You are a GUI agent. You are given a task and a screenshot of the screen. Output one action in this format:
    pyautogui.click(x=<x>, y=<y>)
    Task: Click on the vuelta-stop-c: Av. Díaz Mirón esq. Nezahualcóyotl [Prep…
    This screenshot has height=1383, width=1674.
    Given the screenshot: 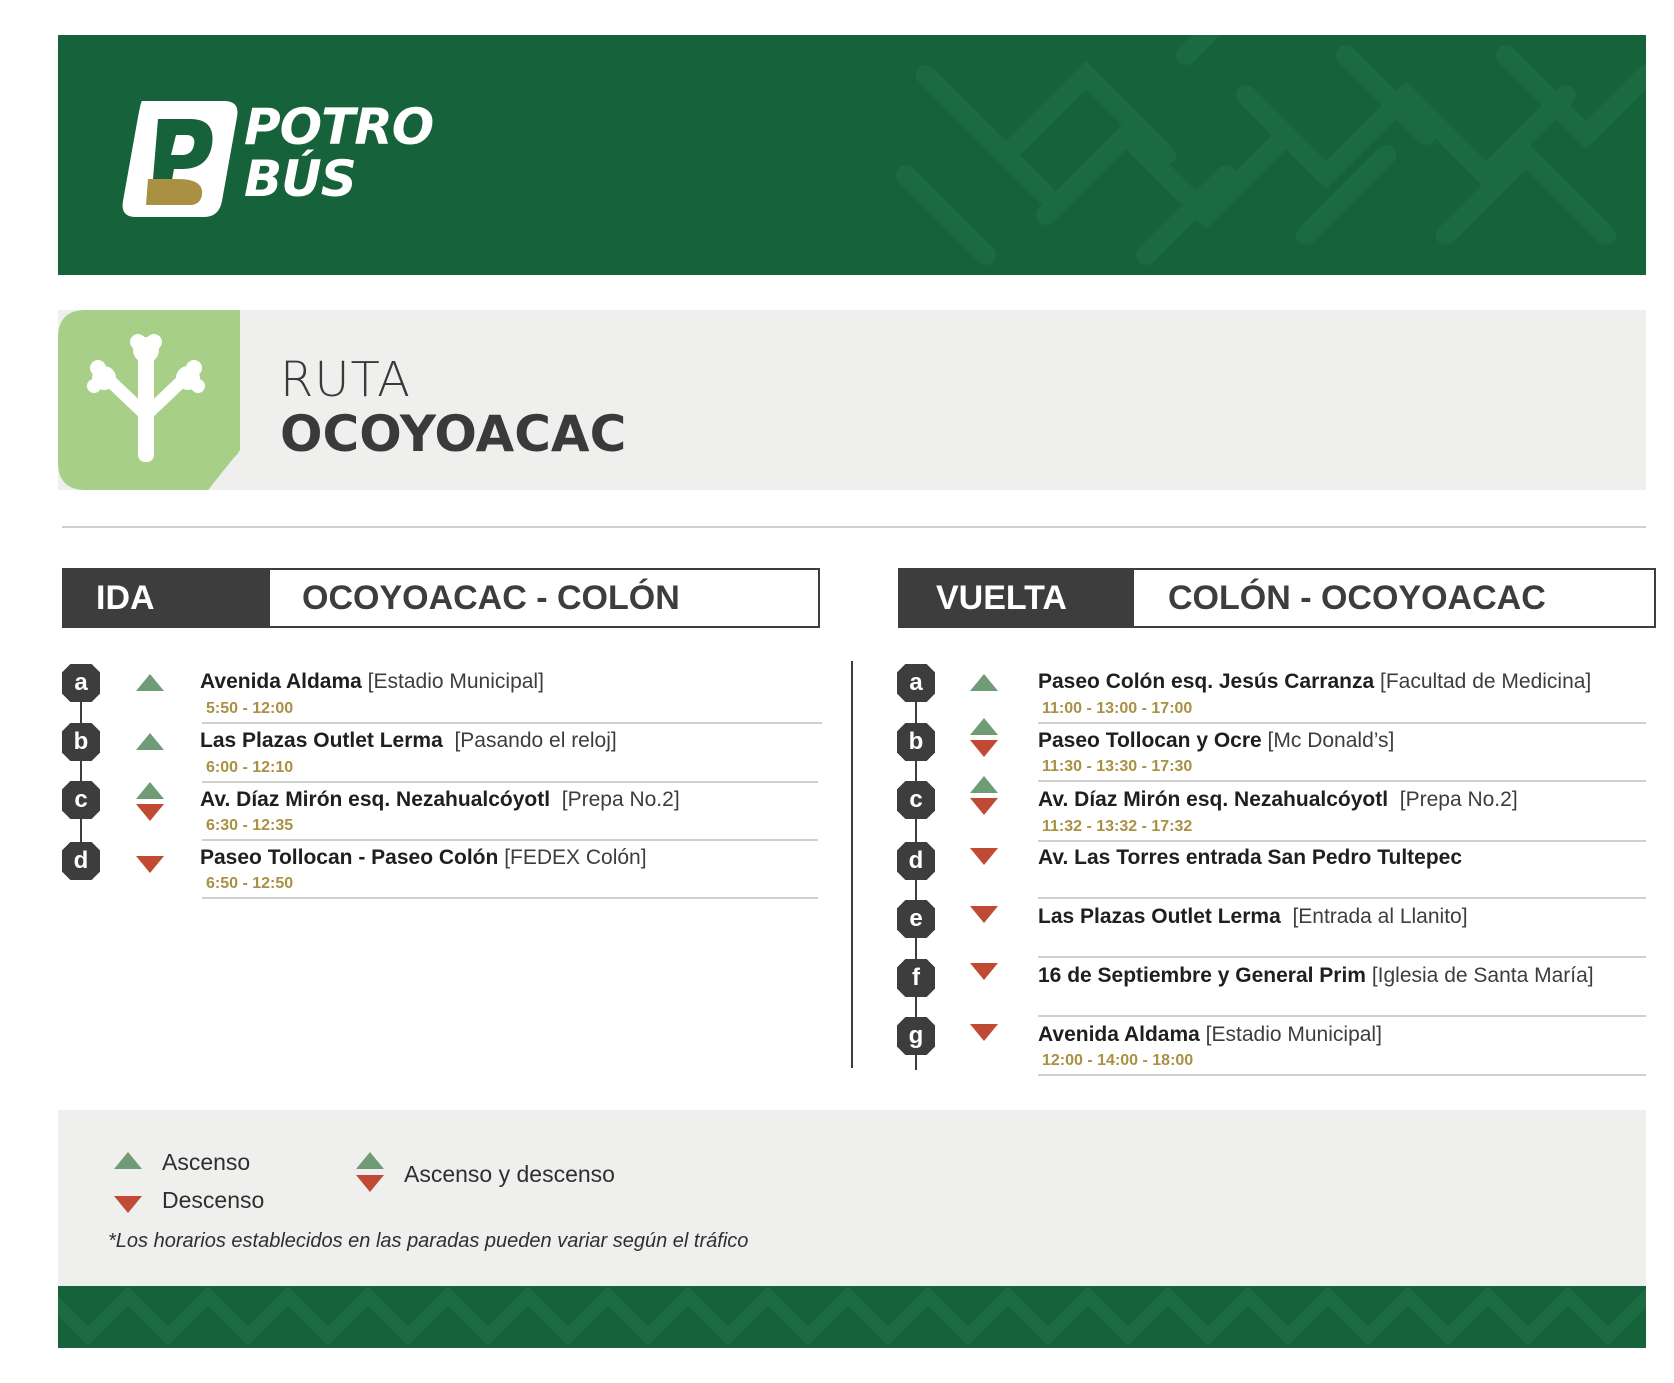 What is the action you would take?
    pyautogui.click(x=1278, y=800)
    